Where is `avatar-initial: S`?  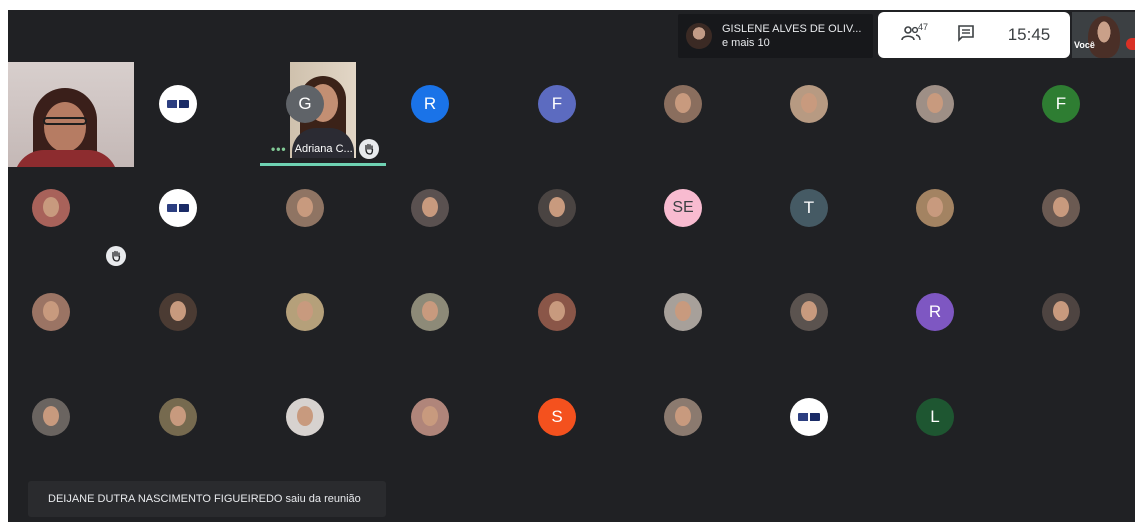
avatar-initial: S is located at coordinates (557, 416).